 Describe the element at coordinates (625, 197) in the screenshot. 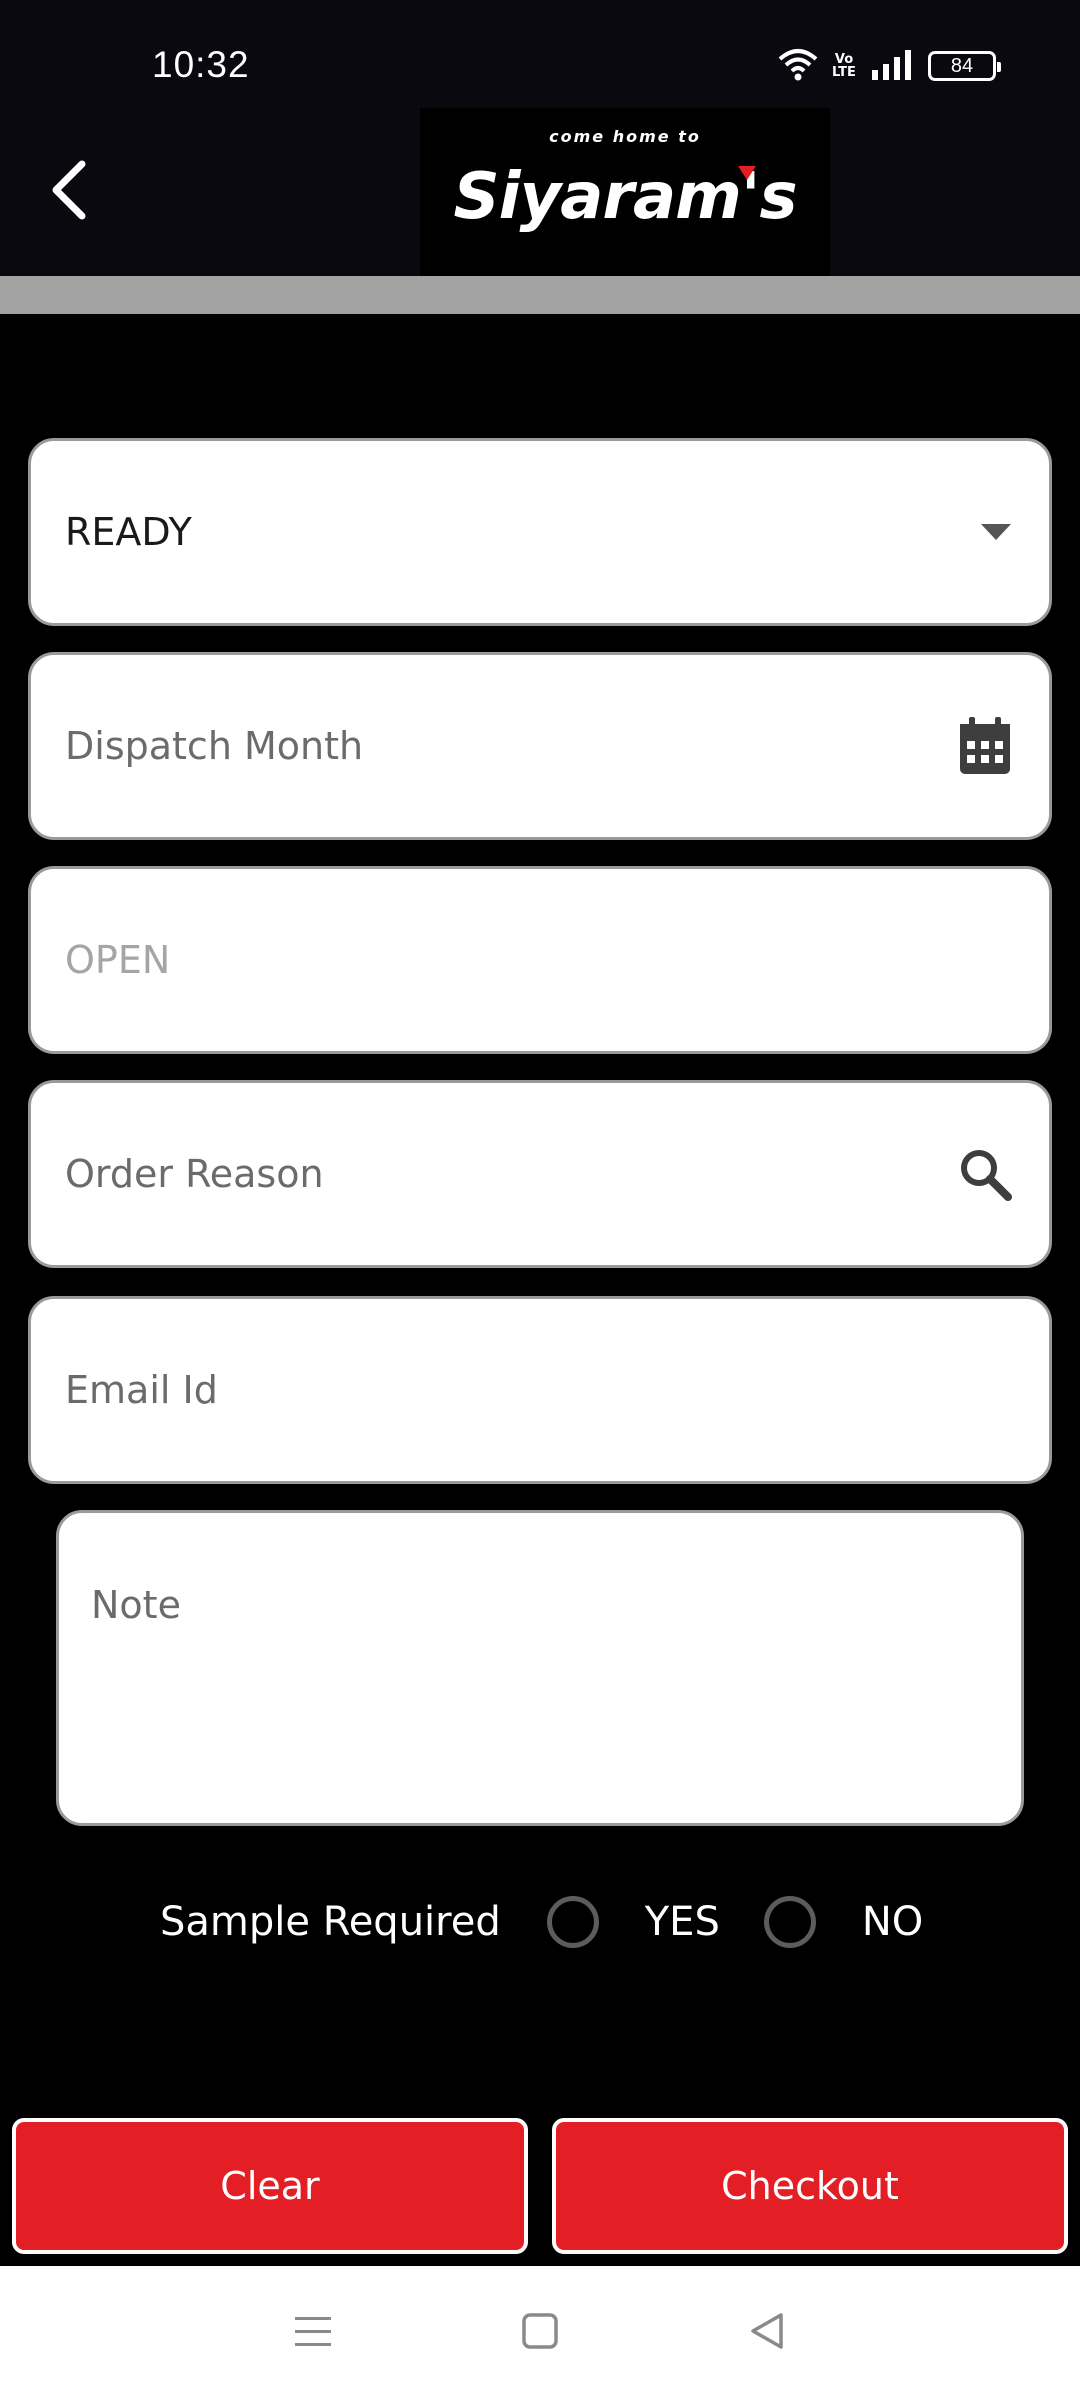

I see `logo-name: Siyaram's` at that location.